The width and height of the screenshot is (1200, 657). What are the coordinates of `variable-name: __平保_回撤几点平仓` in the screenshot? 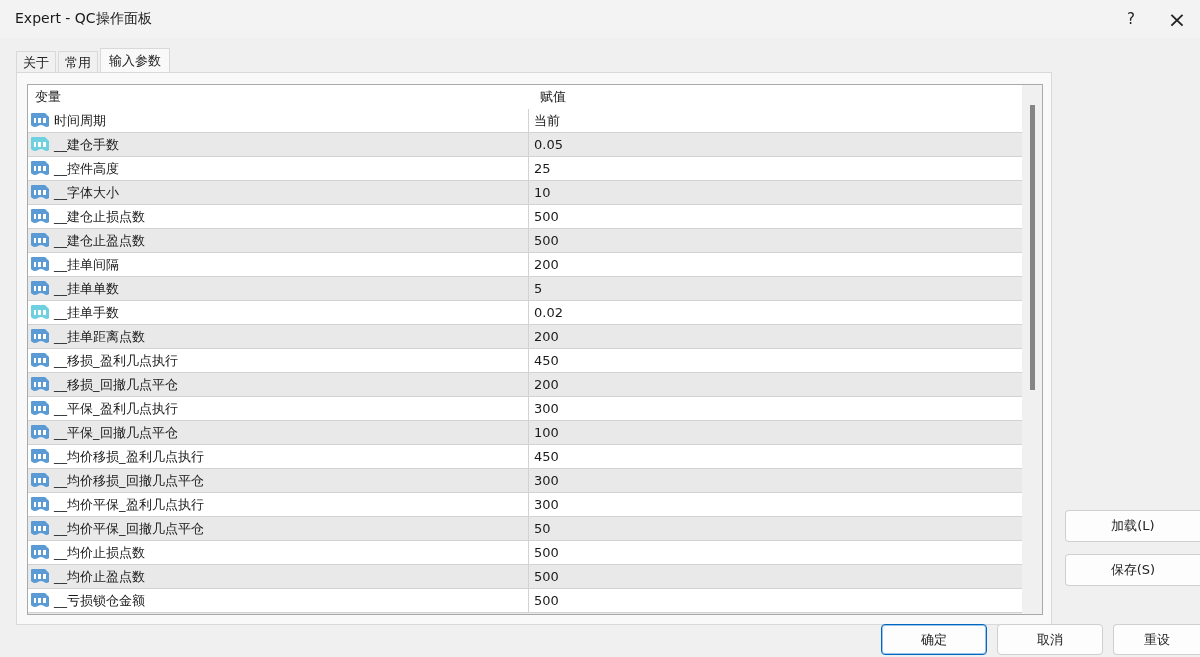 It's located at (116, 432).